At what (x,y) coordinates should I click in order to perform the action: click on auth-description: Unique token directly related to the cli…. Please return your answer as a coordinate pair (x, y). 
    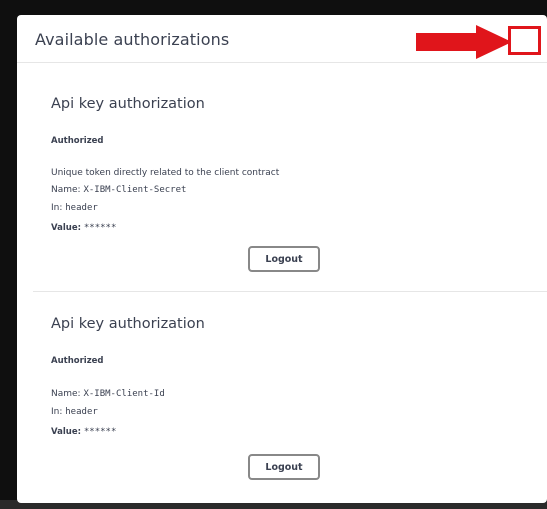
    Looking at the image, I should click on (165, 173).